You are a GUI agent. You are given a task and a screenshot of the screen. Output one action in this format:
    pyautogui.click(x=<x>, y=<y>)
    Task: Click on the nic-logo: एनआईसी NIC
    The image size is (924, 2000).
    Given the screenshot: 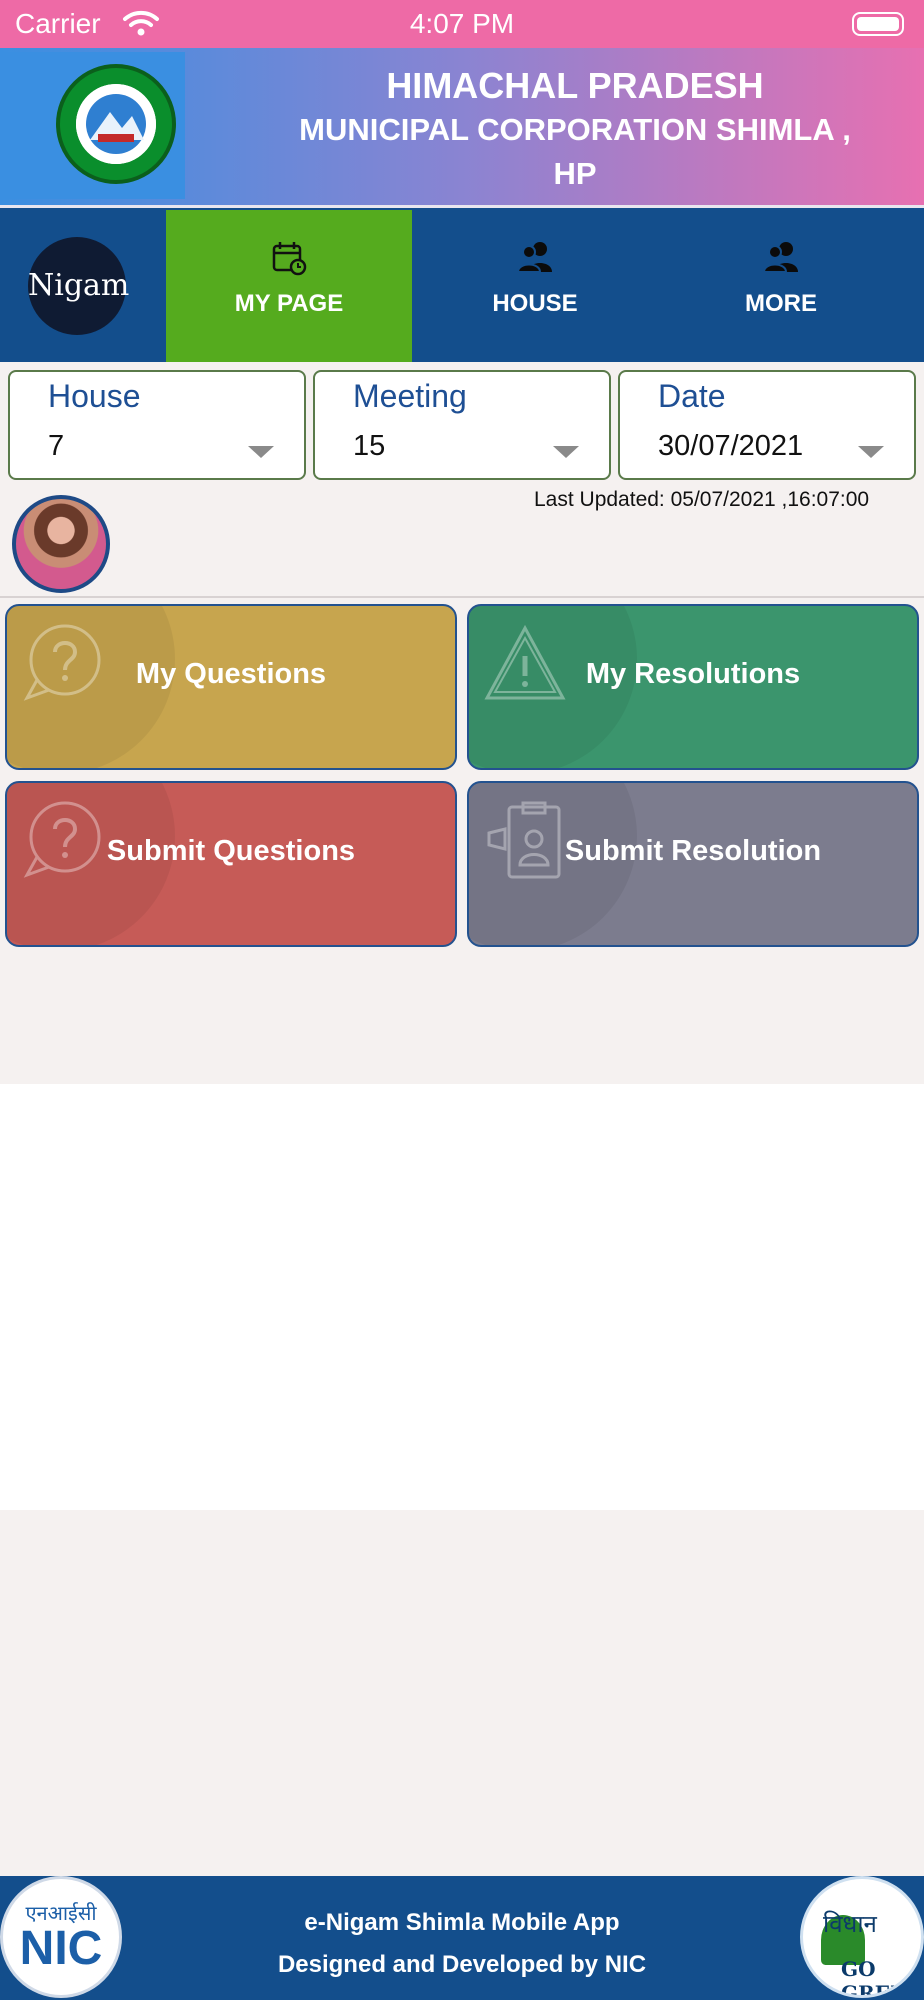 What is the action you would take?
    pyautogui.click(x=61, y=1937)
    